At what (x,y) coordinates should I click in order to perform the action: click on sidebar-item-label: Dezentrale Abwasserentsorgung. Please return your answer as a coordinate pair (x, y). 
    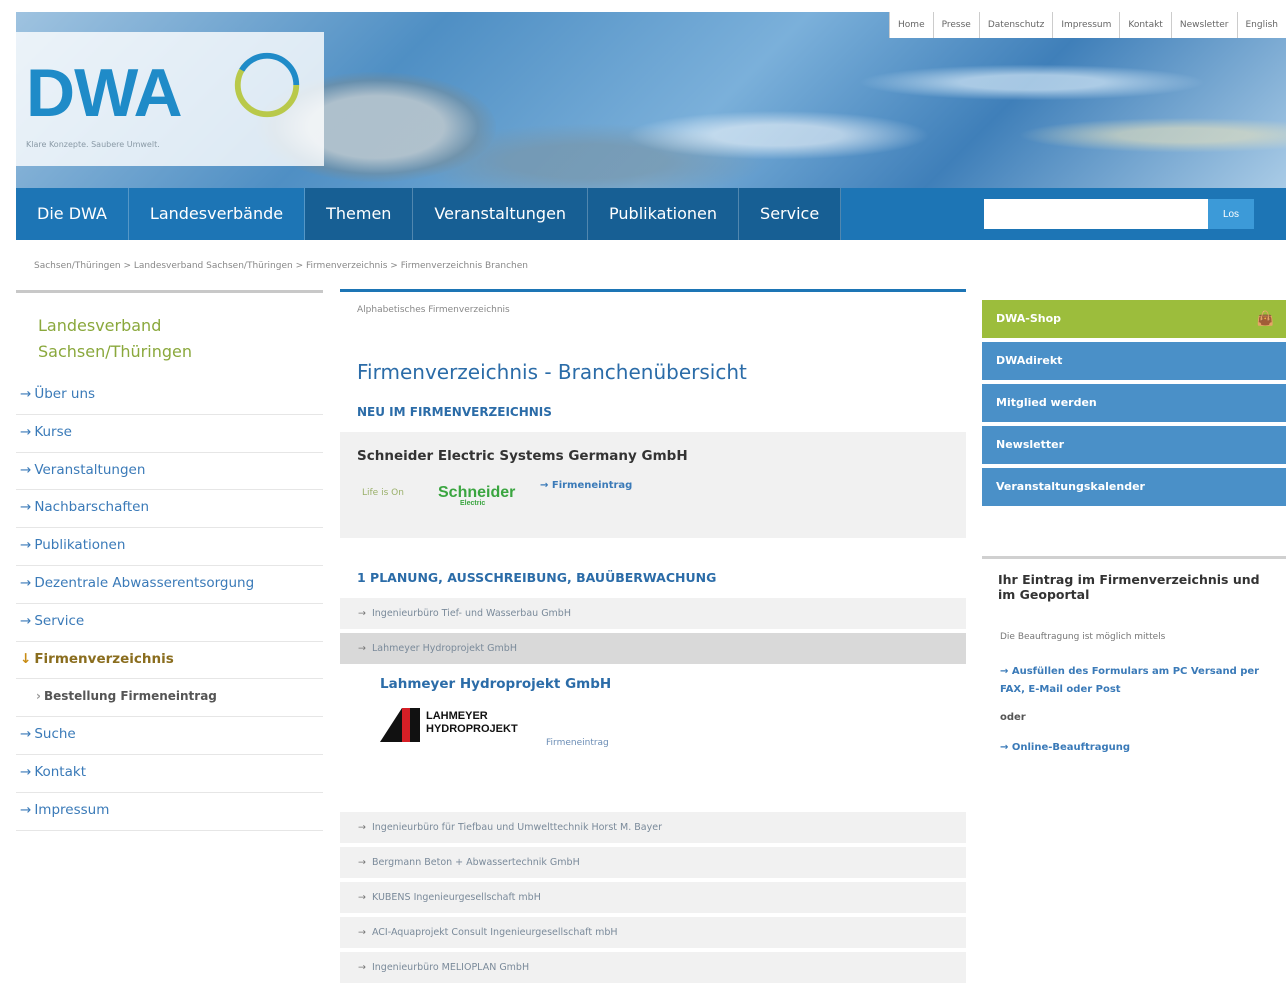
    Looking at the image, I should click on (144, 583).